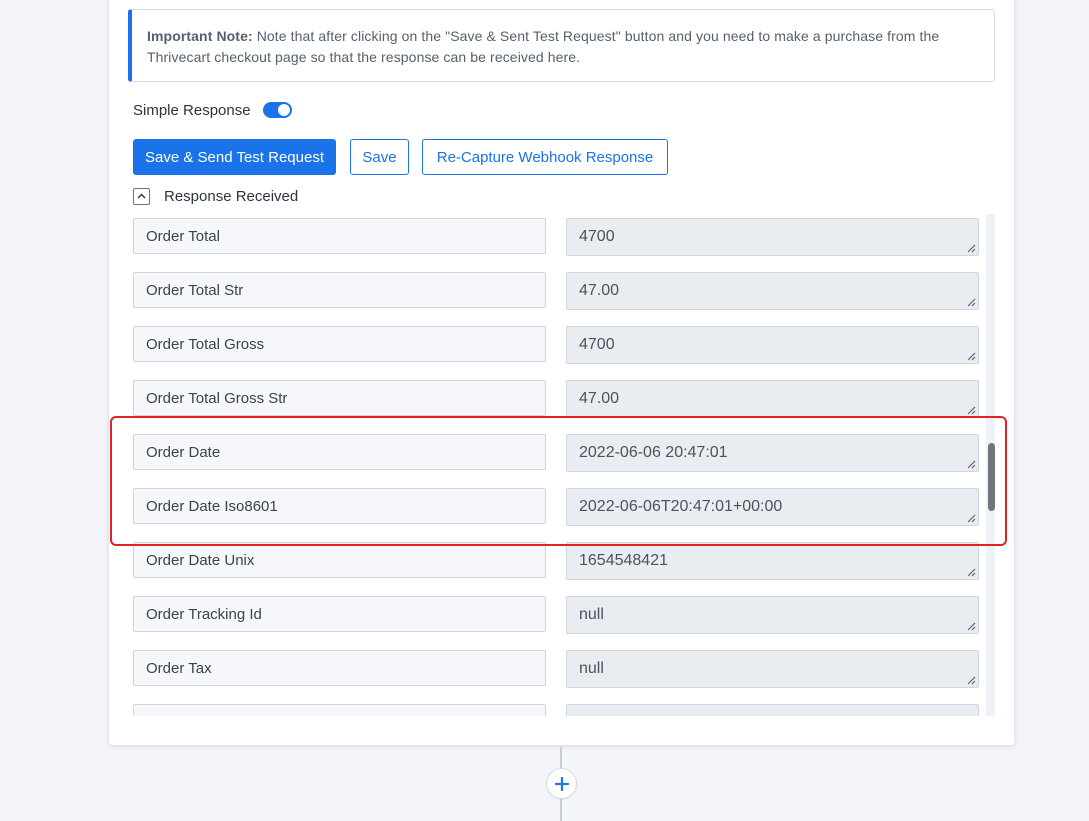 This screenshot has width=1089, height=821. Describe the element at coordinates (339, 344) in the screenshot. I see `field-key: Order Total Gross` at that location.